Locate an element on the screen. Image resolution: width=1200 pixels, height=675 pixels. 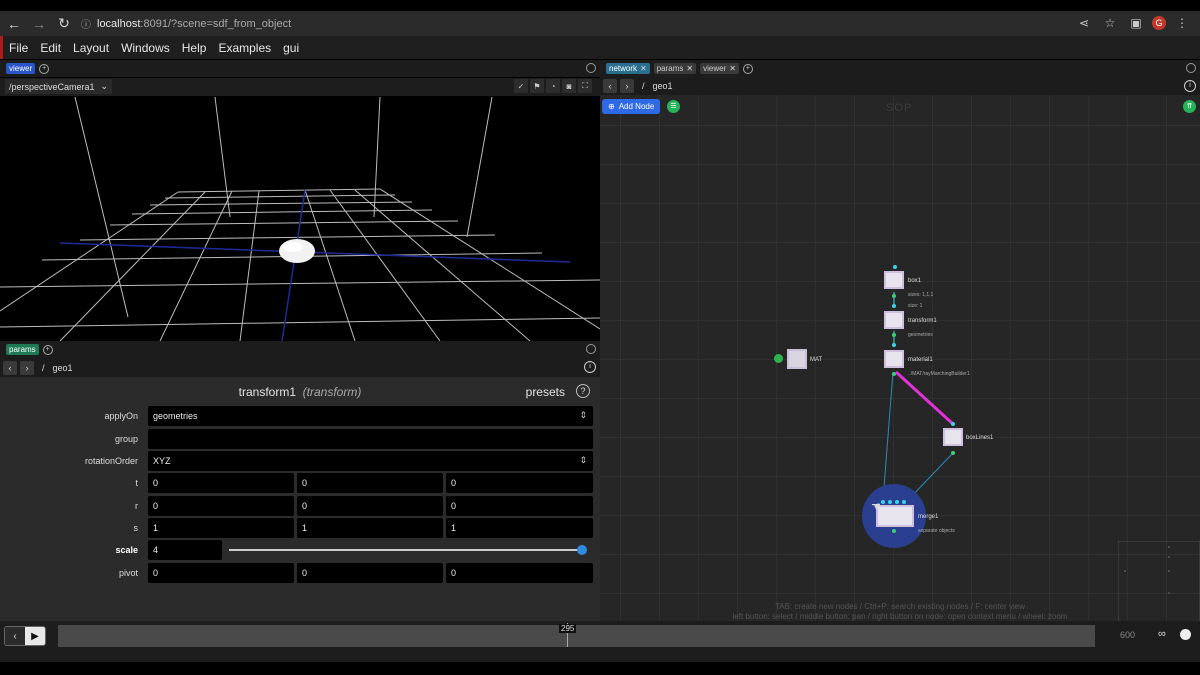
node-transform1 is located at coordinates (894, 320).